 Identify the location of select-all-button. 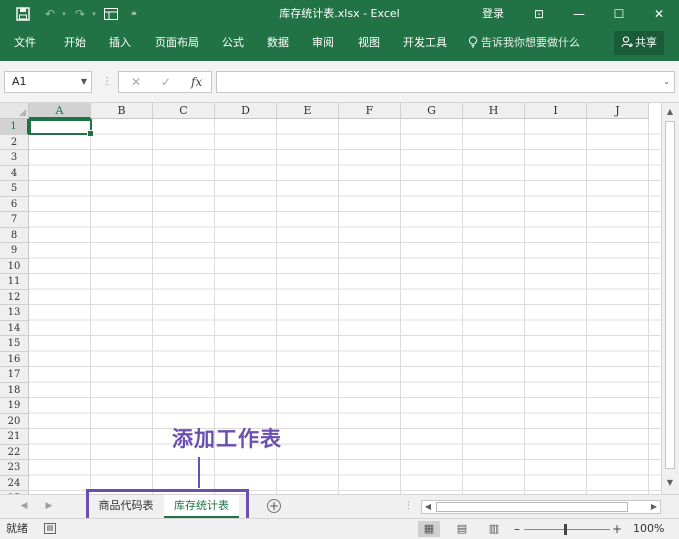
(14, 111).